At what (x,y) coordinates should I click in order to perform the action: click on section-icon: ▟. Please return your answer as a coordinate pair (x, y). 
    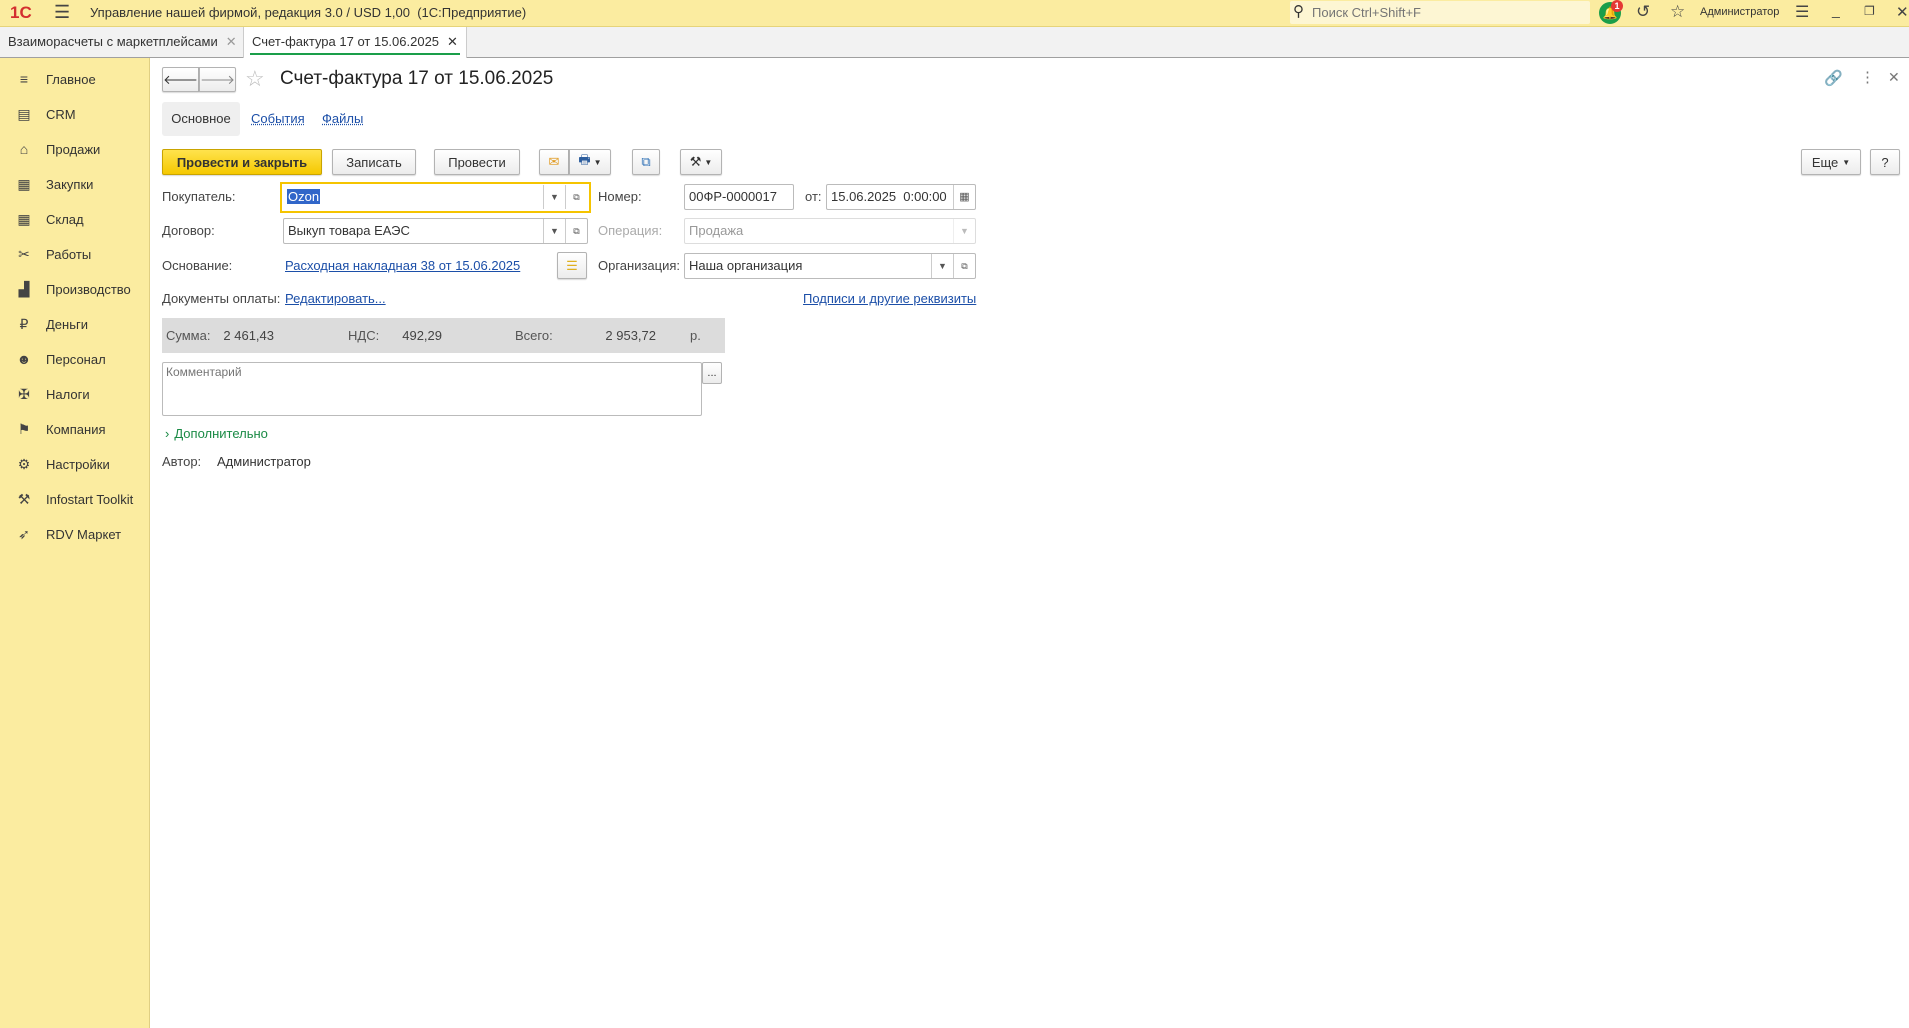
    Looking at the image, I should click on (24, 288).